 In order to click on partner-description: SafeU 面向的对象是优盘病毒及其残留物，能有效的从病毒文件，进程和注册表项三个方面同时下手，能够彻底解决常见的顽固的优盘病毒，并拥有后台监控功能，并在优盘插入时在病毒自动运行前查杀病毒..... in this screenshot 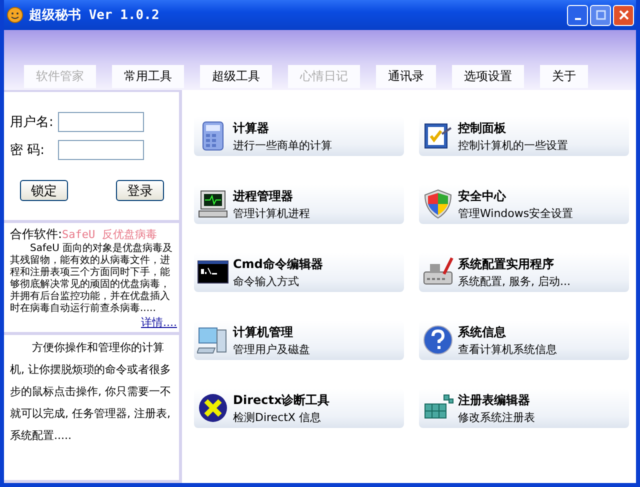, I will do `click(92, 279)`.